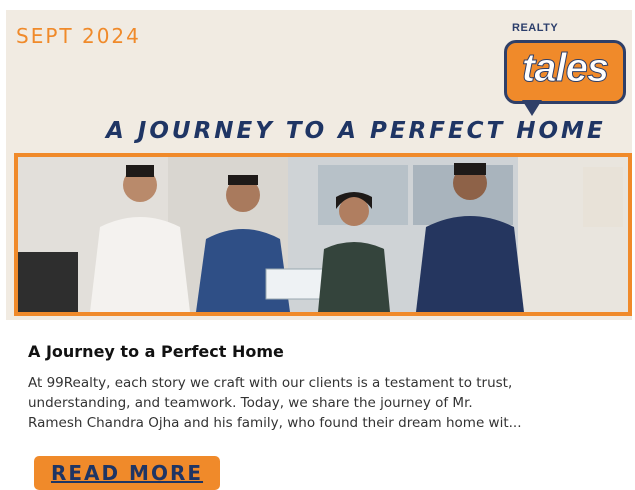  What do you see at coordinates (156, 351) in the screenshot?
I see `article-title: A Journey to a Perfect Home` at bounding box center [156, 351].